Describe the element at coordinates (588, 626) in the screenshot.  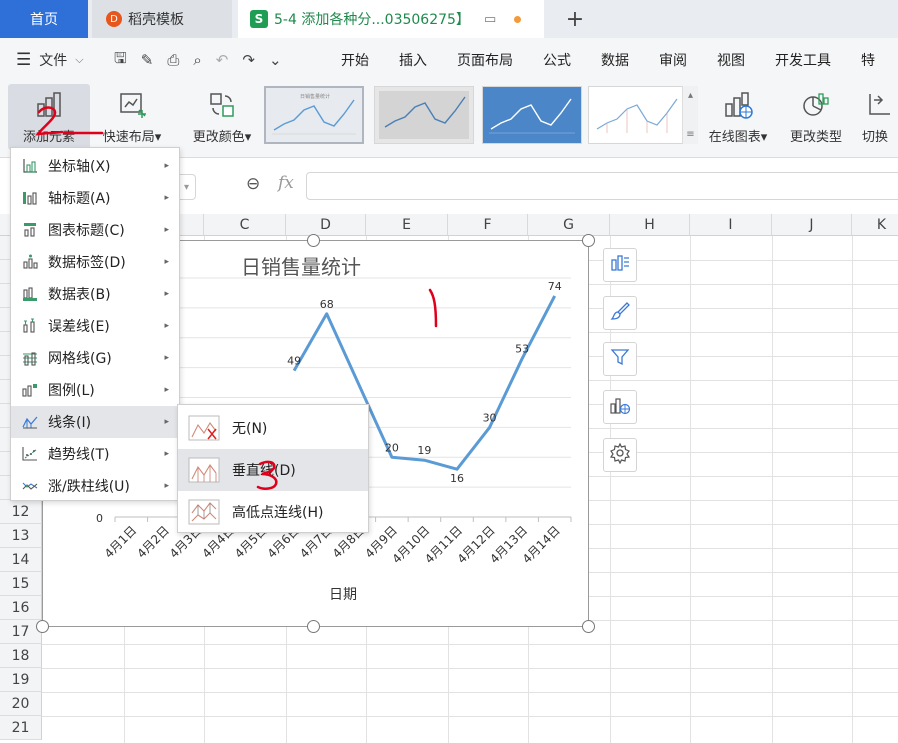
I see `resize-handle-bottom-right` at that location.